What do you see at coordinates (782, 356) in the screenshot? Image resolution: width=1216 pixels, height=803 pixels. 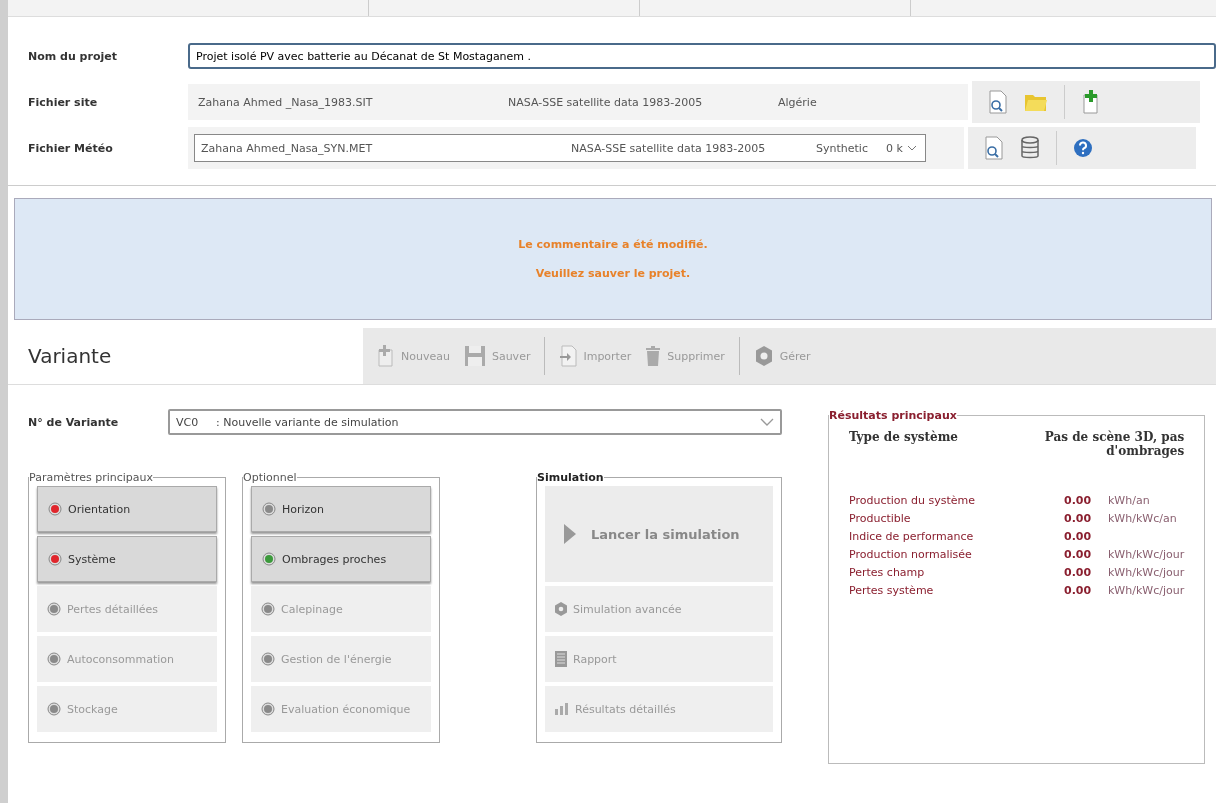 I see `toolbar-button: Gérer` at bounding box center [782, 356].